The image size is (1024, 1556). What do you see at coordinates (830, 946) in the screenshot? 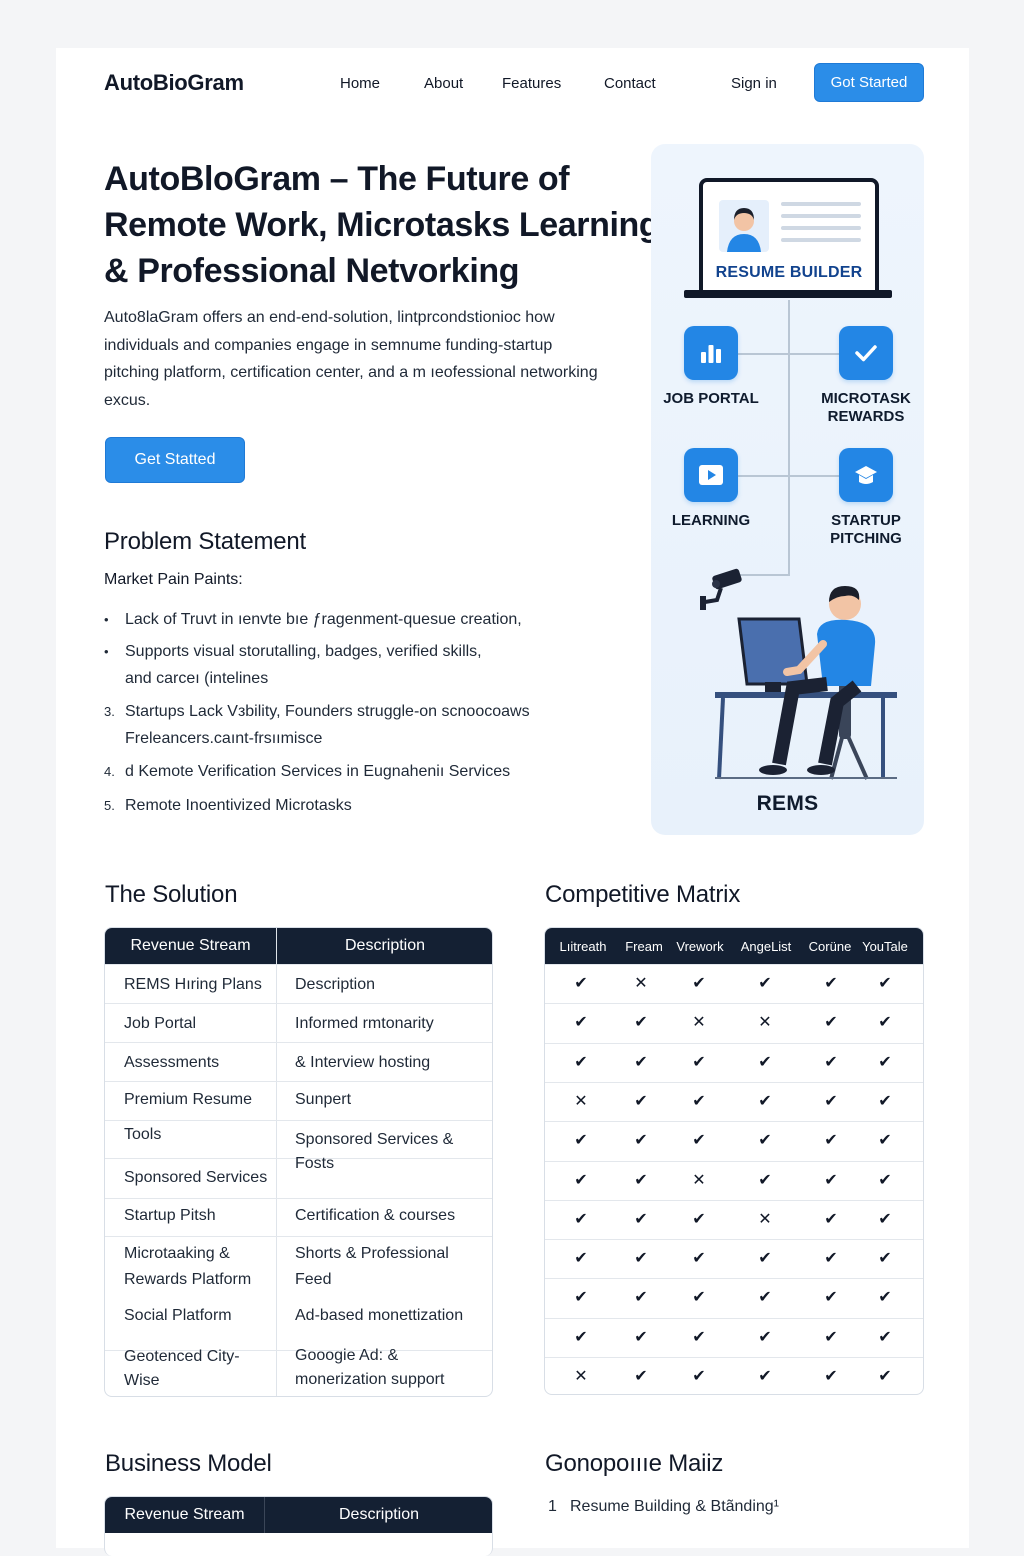
I see `column-header: Corüne` at bounding box center [830, 946].